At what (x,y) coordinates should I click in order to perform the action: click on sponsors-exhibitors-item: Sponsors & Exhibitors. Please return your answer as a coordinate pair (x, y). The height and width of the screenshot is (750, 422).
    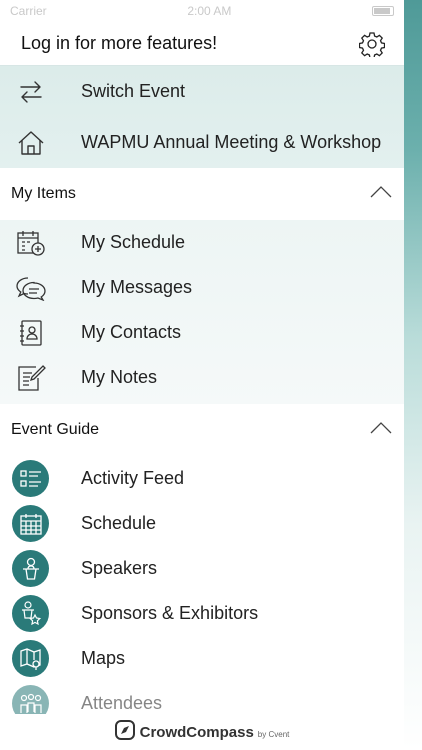
    Looking at the image, I should click on (202, 613).